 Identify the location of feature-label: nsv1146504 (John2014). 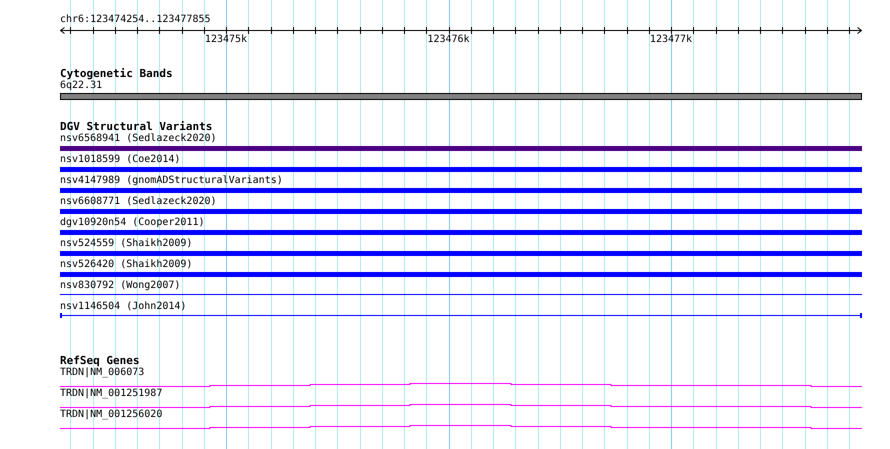
(124, 307).